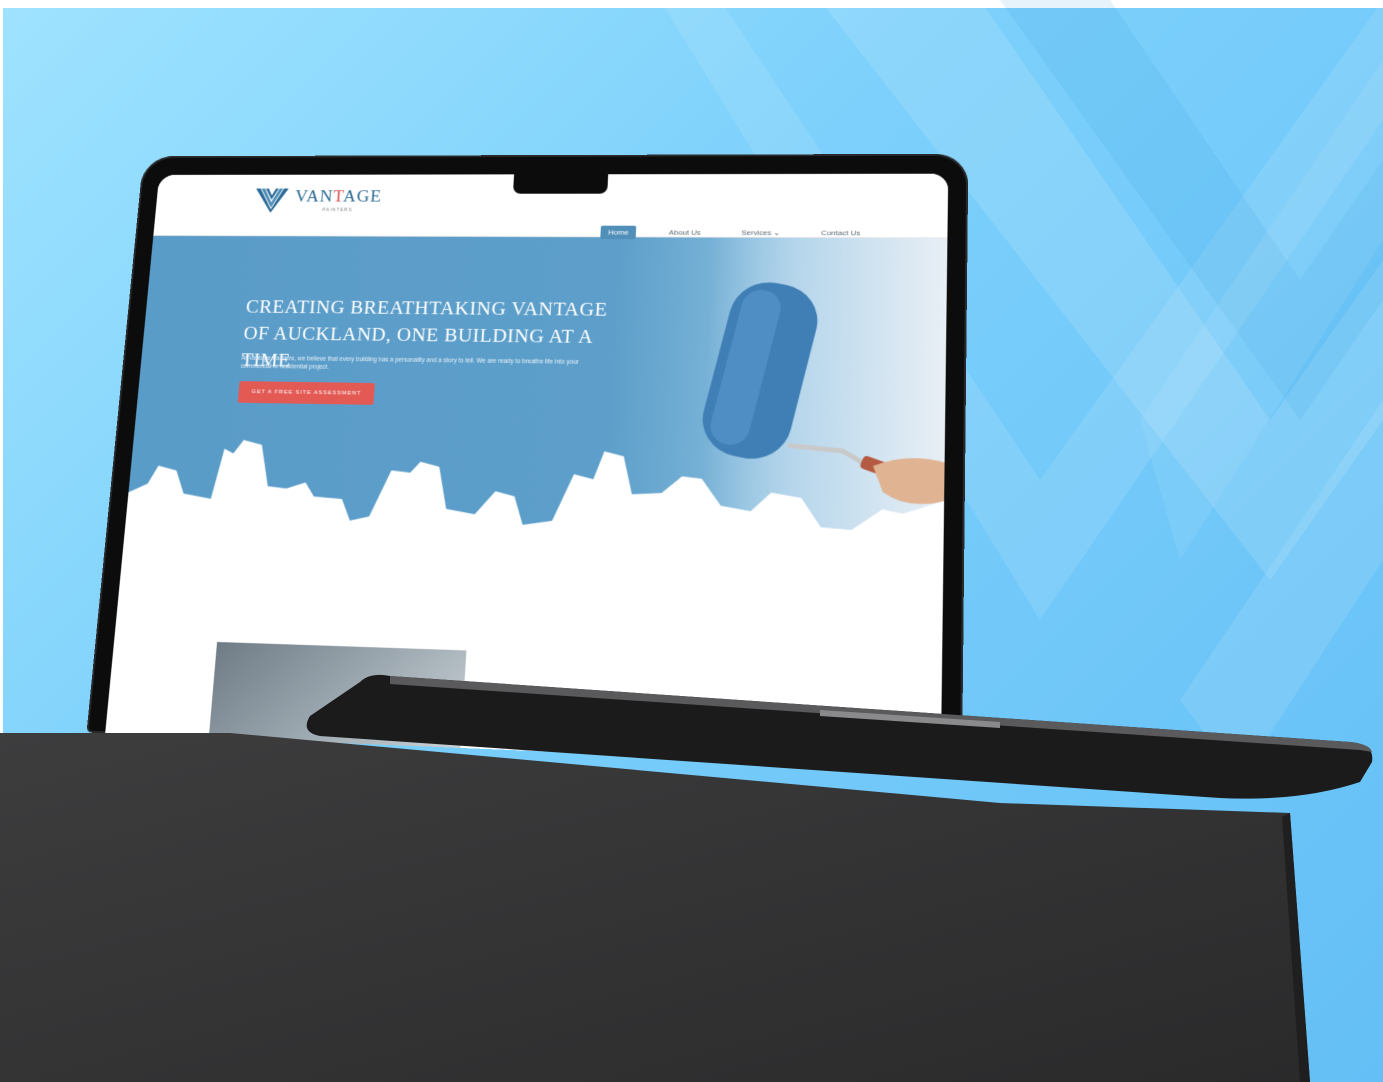 The width and height of the screenshot is (1383, 1082). What do you see at coordinates (306, 393) in the screenshot?
I see `free-site-assessment-button: GET A FREE SITE ASSESSMENT` at bounding box center [306, 393].